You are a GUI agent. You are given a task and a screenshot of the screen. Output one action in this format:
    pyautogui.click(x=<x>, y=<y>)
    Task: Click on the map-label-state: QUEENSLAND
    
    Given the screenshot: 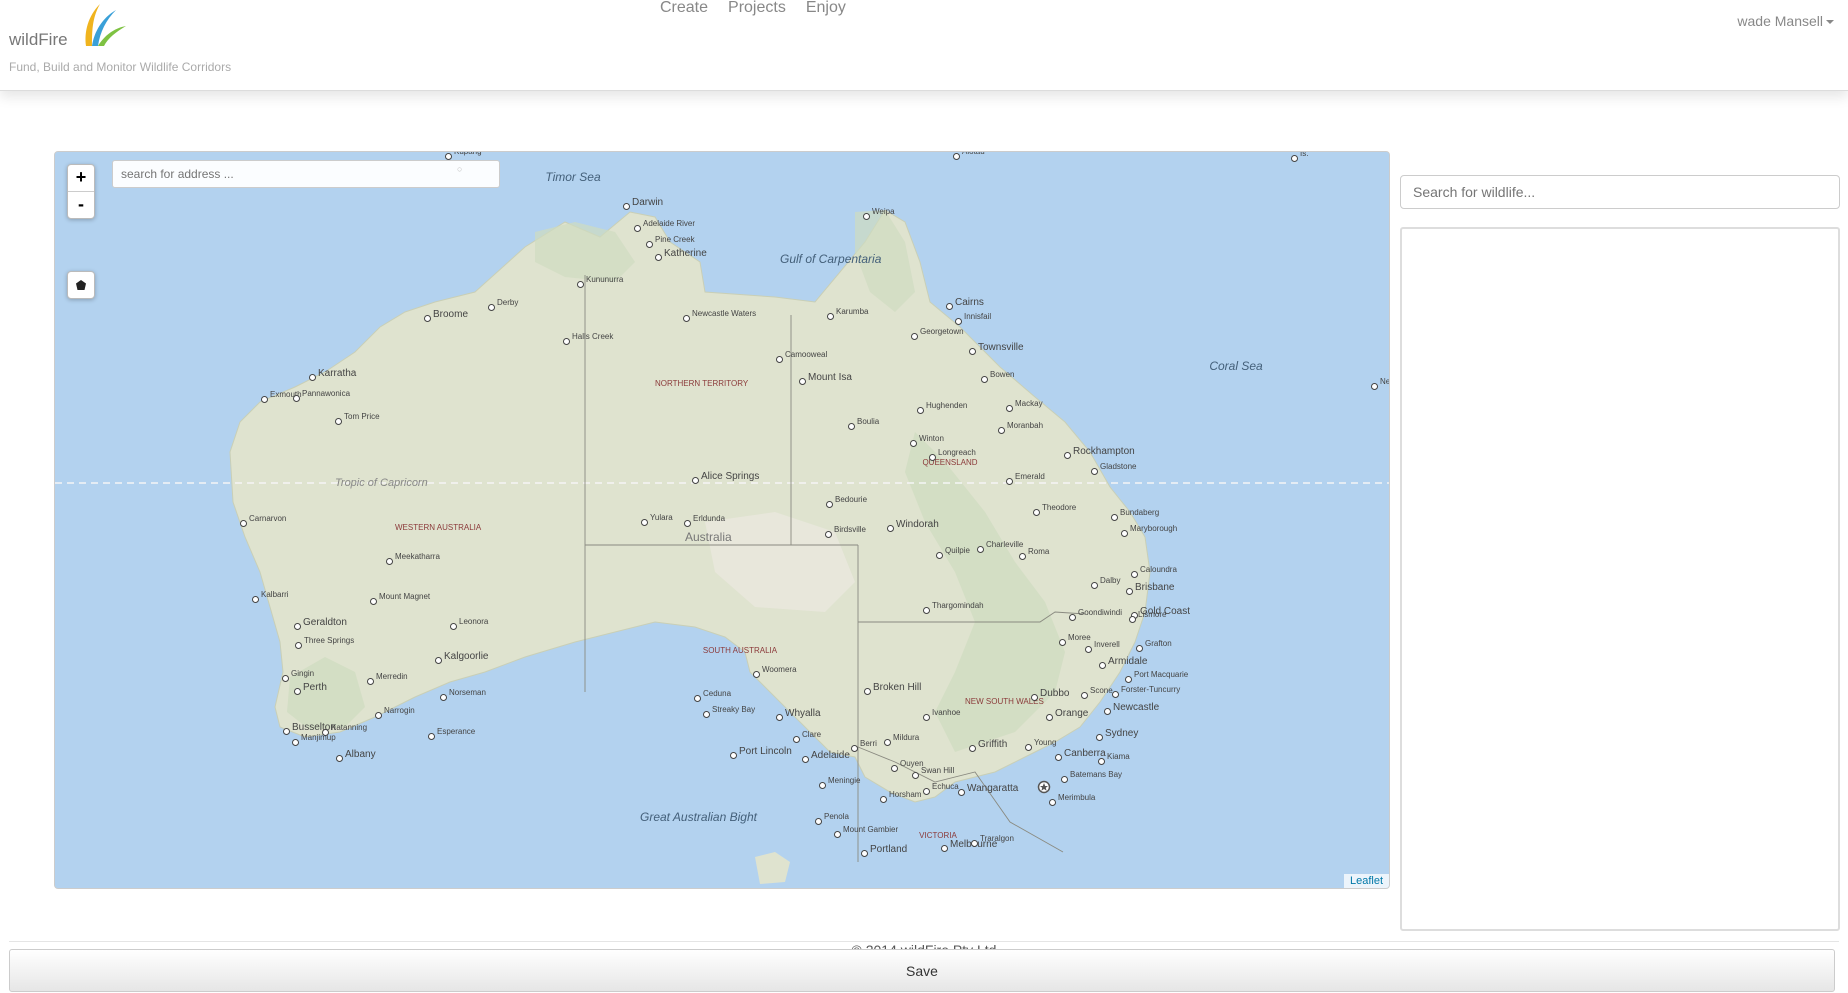 What is the action you would take?
    pyautogui.click(x=950, y=462)
    